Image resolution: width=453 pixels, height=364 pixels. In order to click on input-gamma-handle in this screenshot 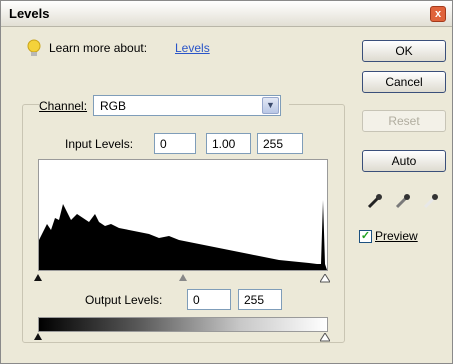, I will do `click(183, 277)`.